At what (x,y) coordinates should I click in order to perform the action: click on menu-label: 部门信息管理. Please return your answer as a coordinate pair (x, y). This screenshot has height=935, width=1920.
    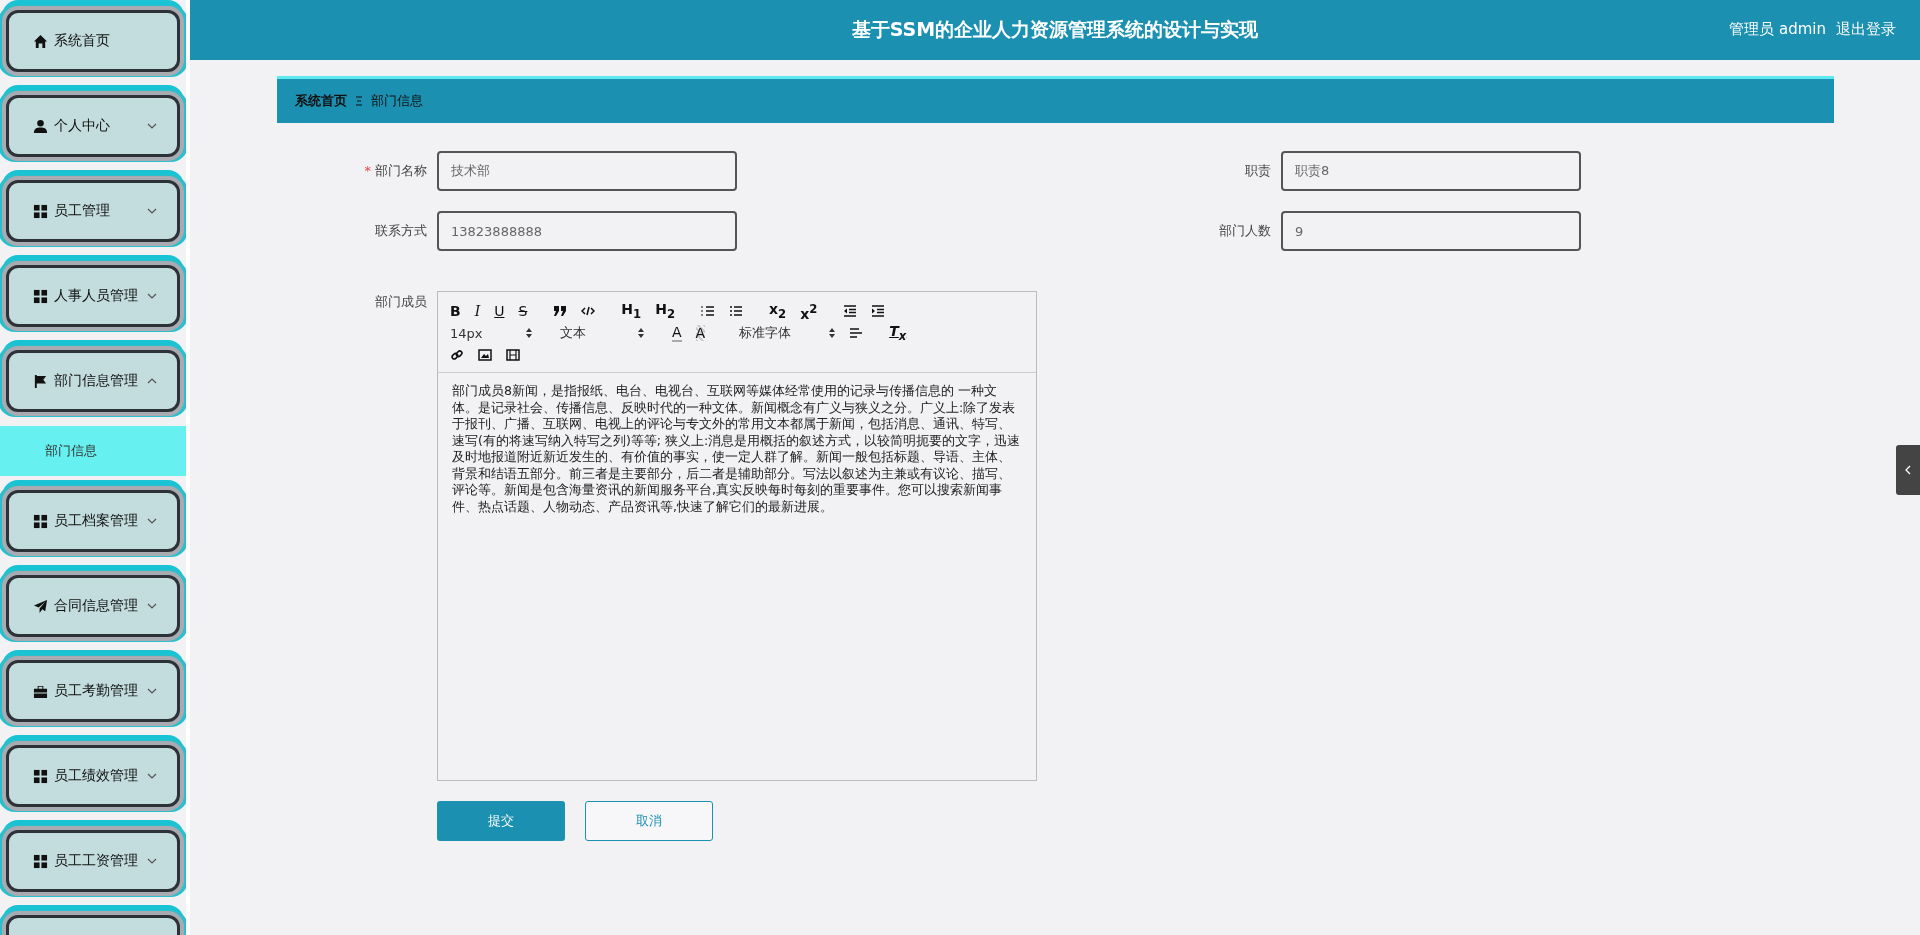
    Looking at the image, I should click on (96, 381).